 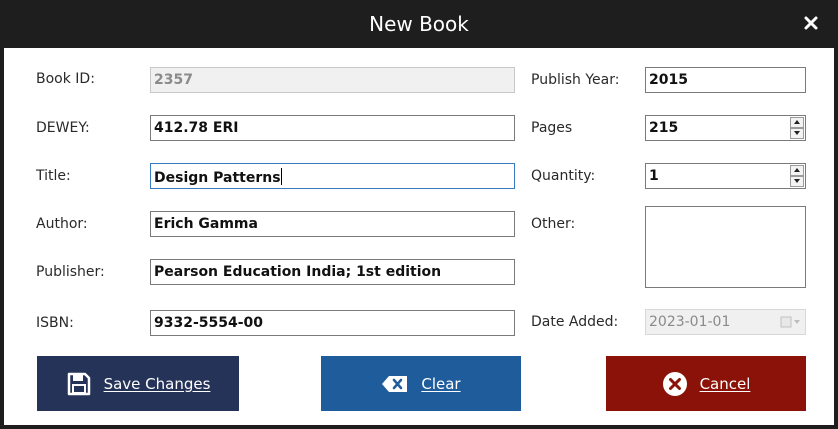 I want to click on quantity-decrement-button, so click(x=797, y=181).